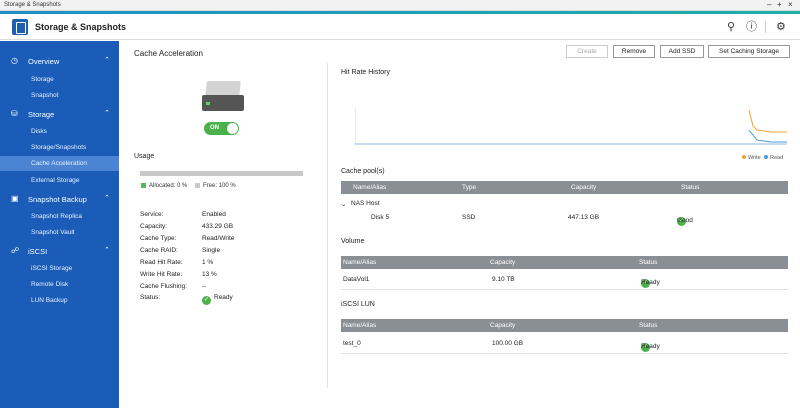 Image resolution: width=800 pixels, height=408 pixels. Describe the element at coordinates (353, 241) in the screenshot. I see `volume-title: Volume` at that location.